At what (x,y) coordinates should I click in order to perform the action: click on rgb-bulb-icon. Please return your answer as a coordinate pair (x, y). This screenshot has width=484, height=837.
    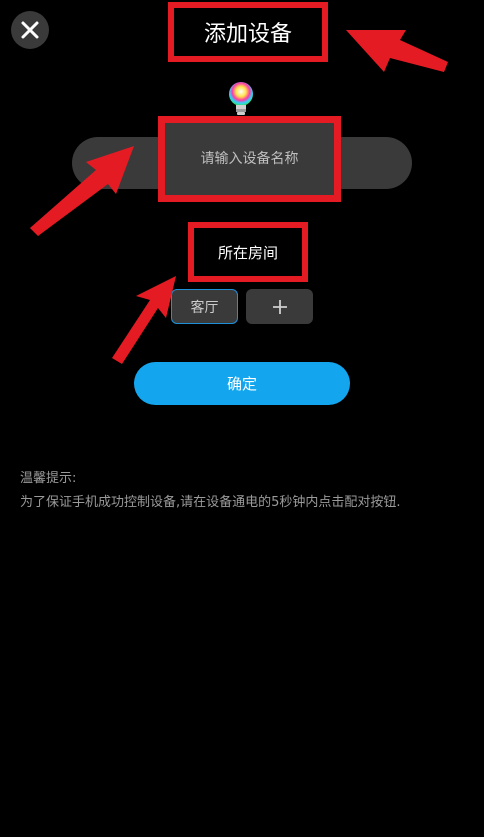
    Looking at the image, I should click on (241, 98).